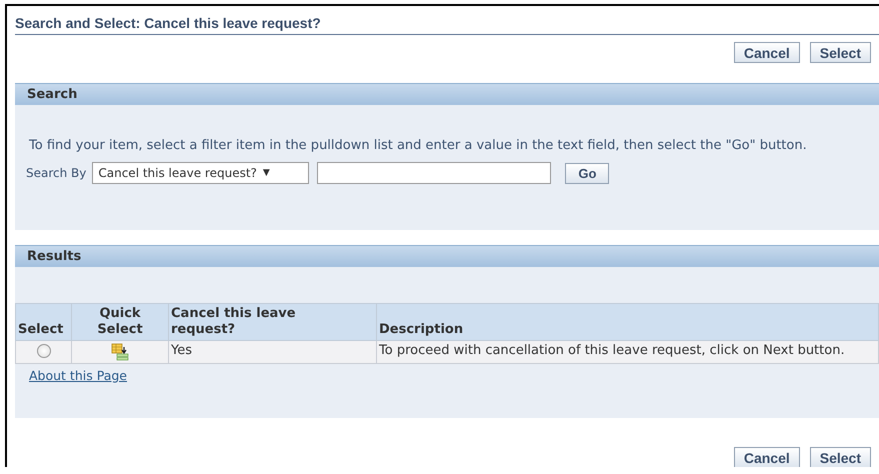 The width and height of the screenshot is (879, 474). I want to click on section-header: Search, so click(447, 94).